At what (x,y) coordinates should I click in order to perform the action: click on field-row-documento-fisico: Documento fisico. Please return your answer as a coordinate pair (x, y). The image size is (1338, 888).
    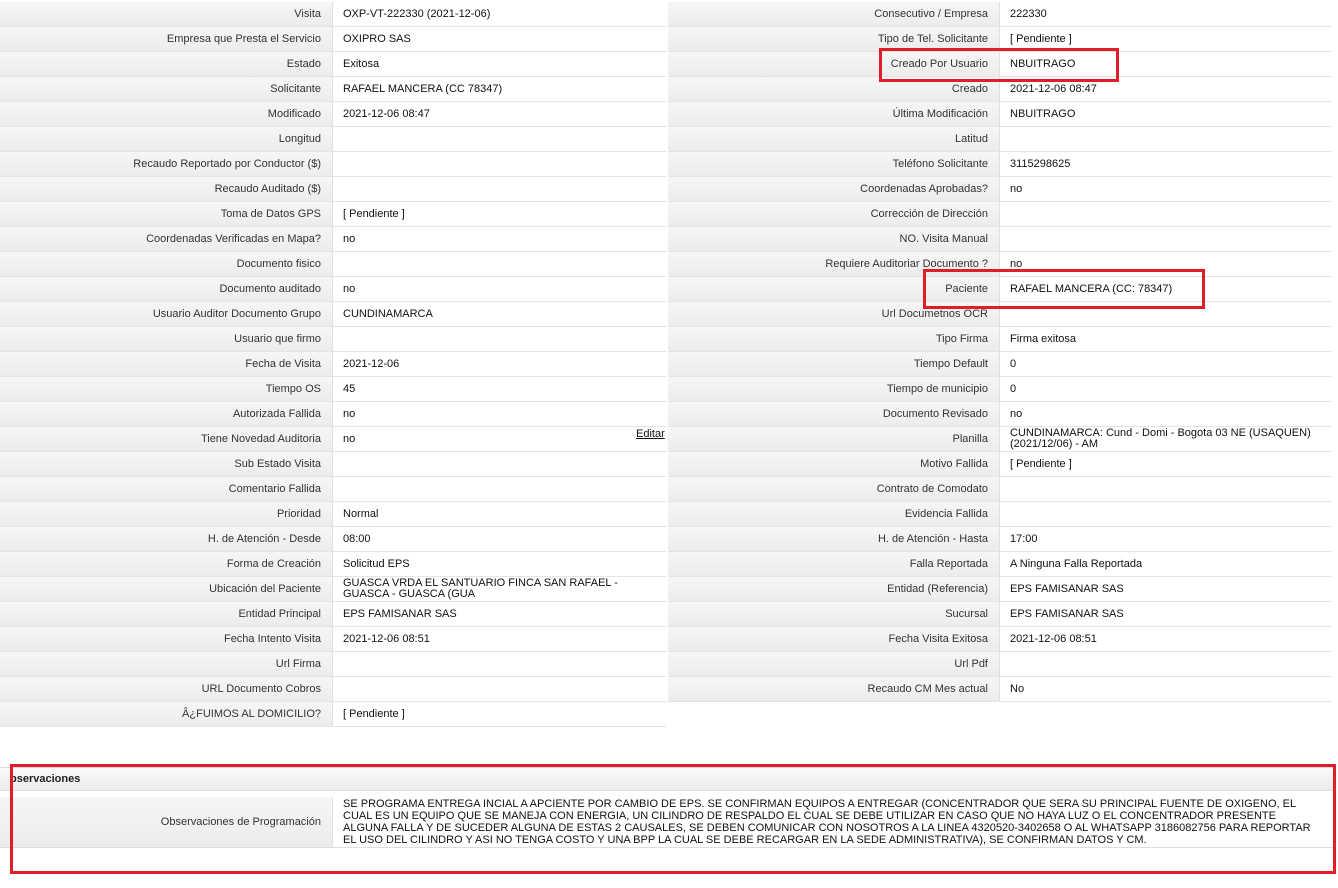
    Looking at the image, I should click on (333, 264).